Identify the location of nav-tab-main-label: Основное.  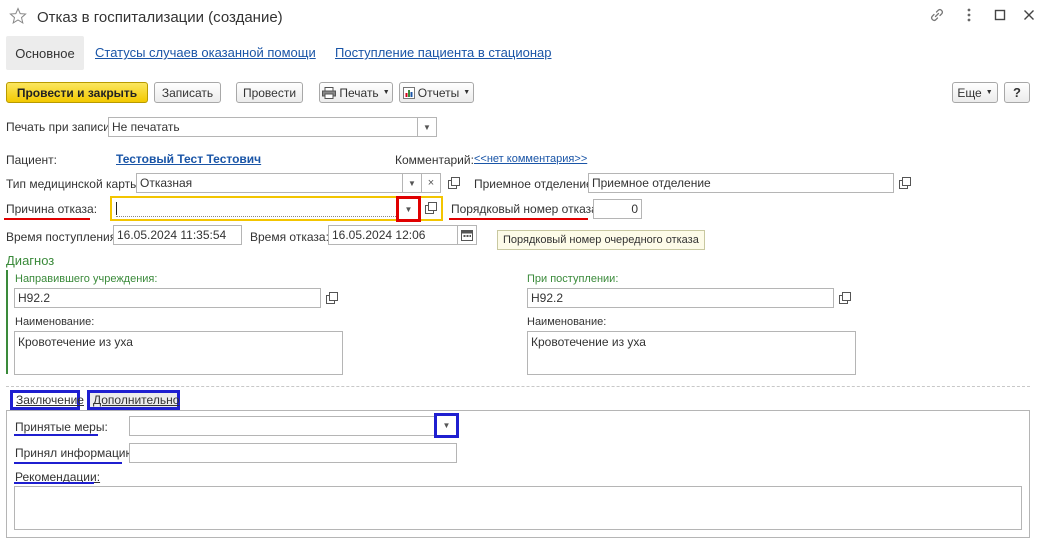
(45, 53).